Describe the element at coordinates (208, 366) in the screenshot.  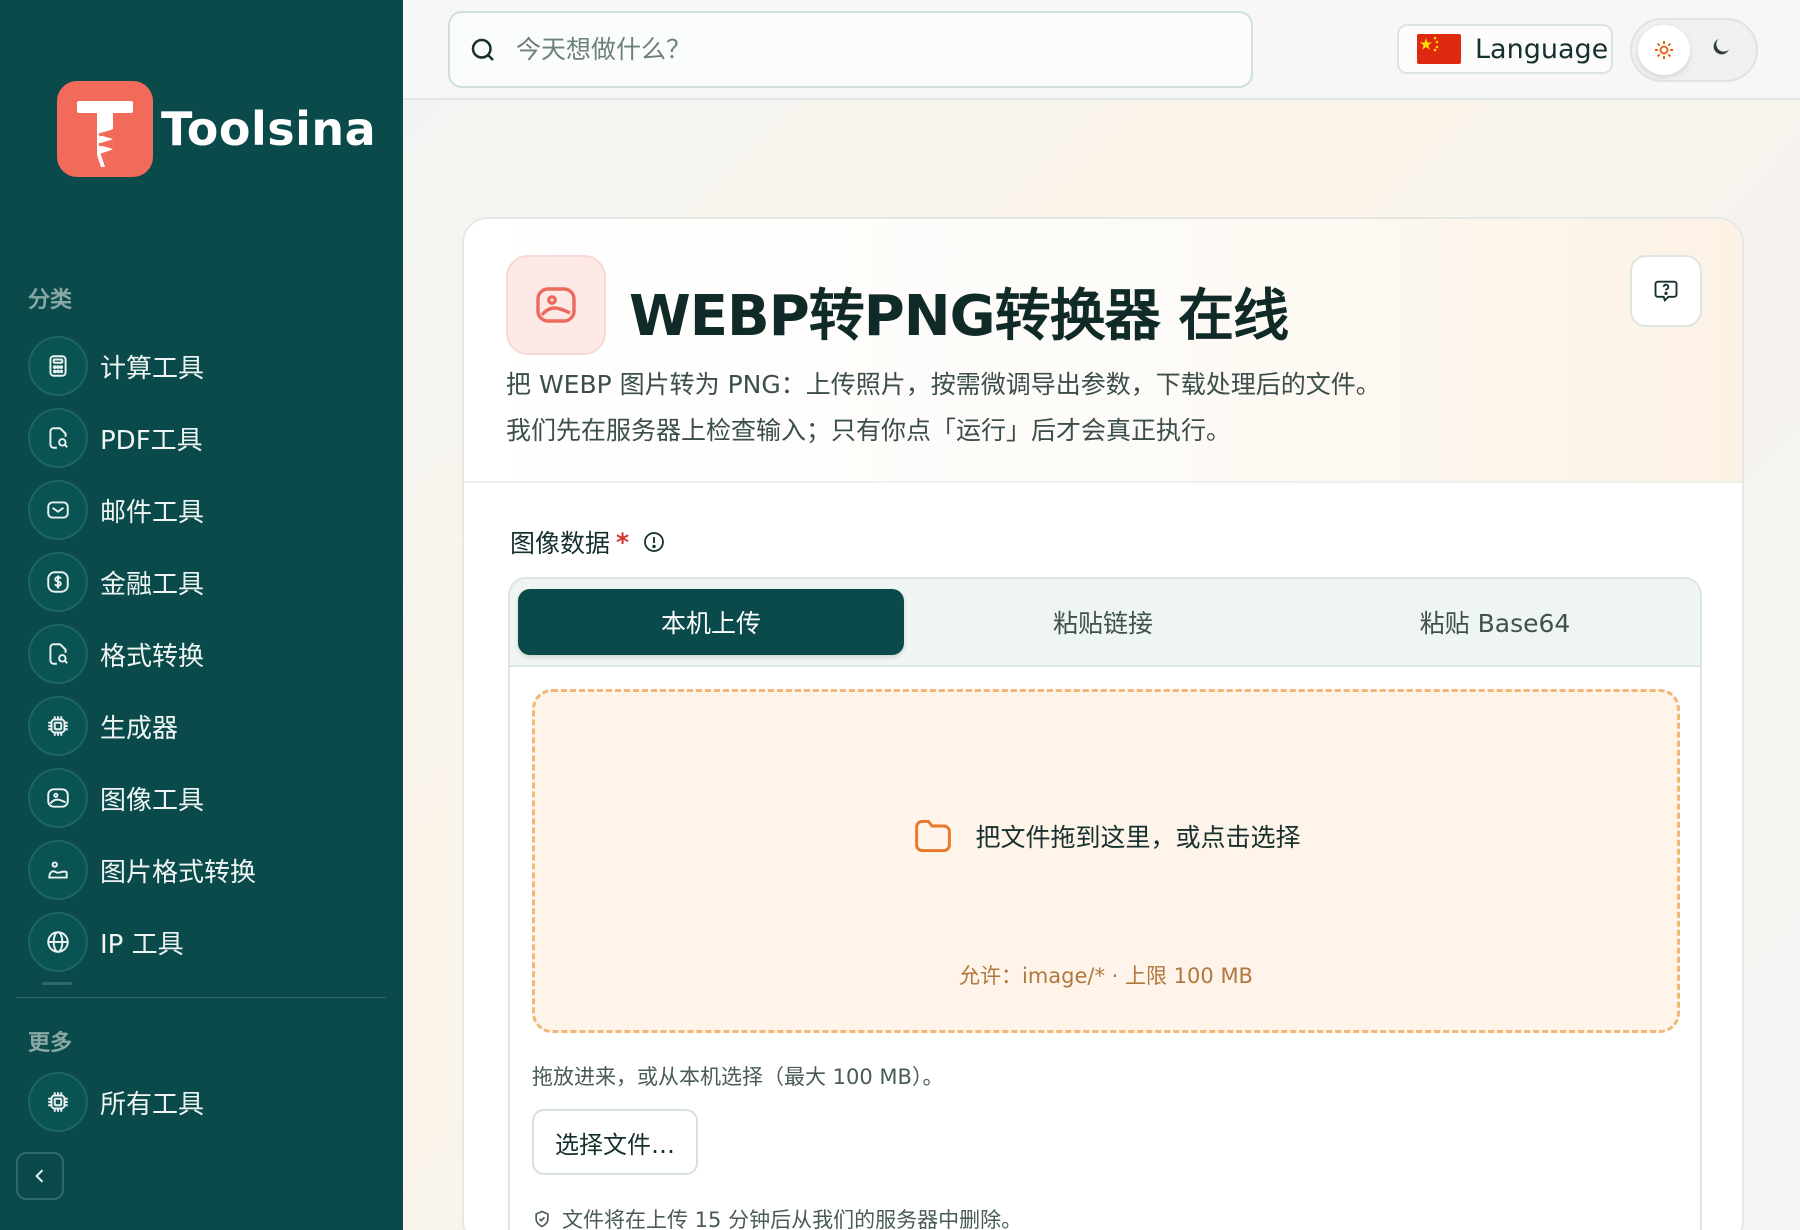
I see `sidebar-item-calculator: 计算工具` at that location.